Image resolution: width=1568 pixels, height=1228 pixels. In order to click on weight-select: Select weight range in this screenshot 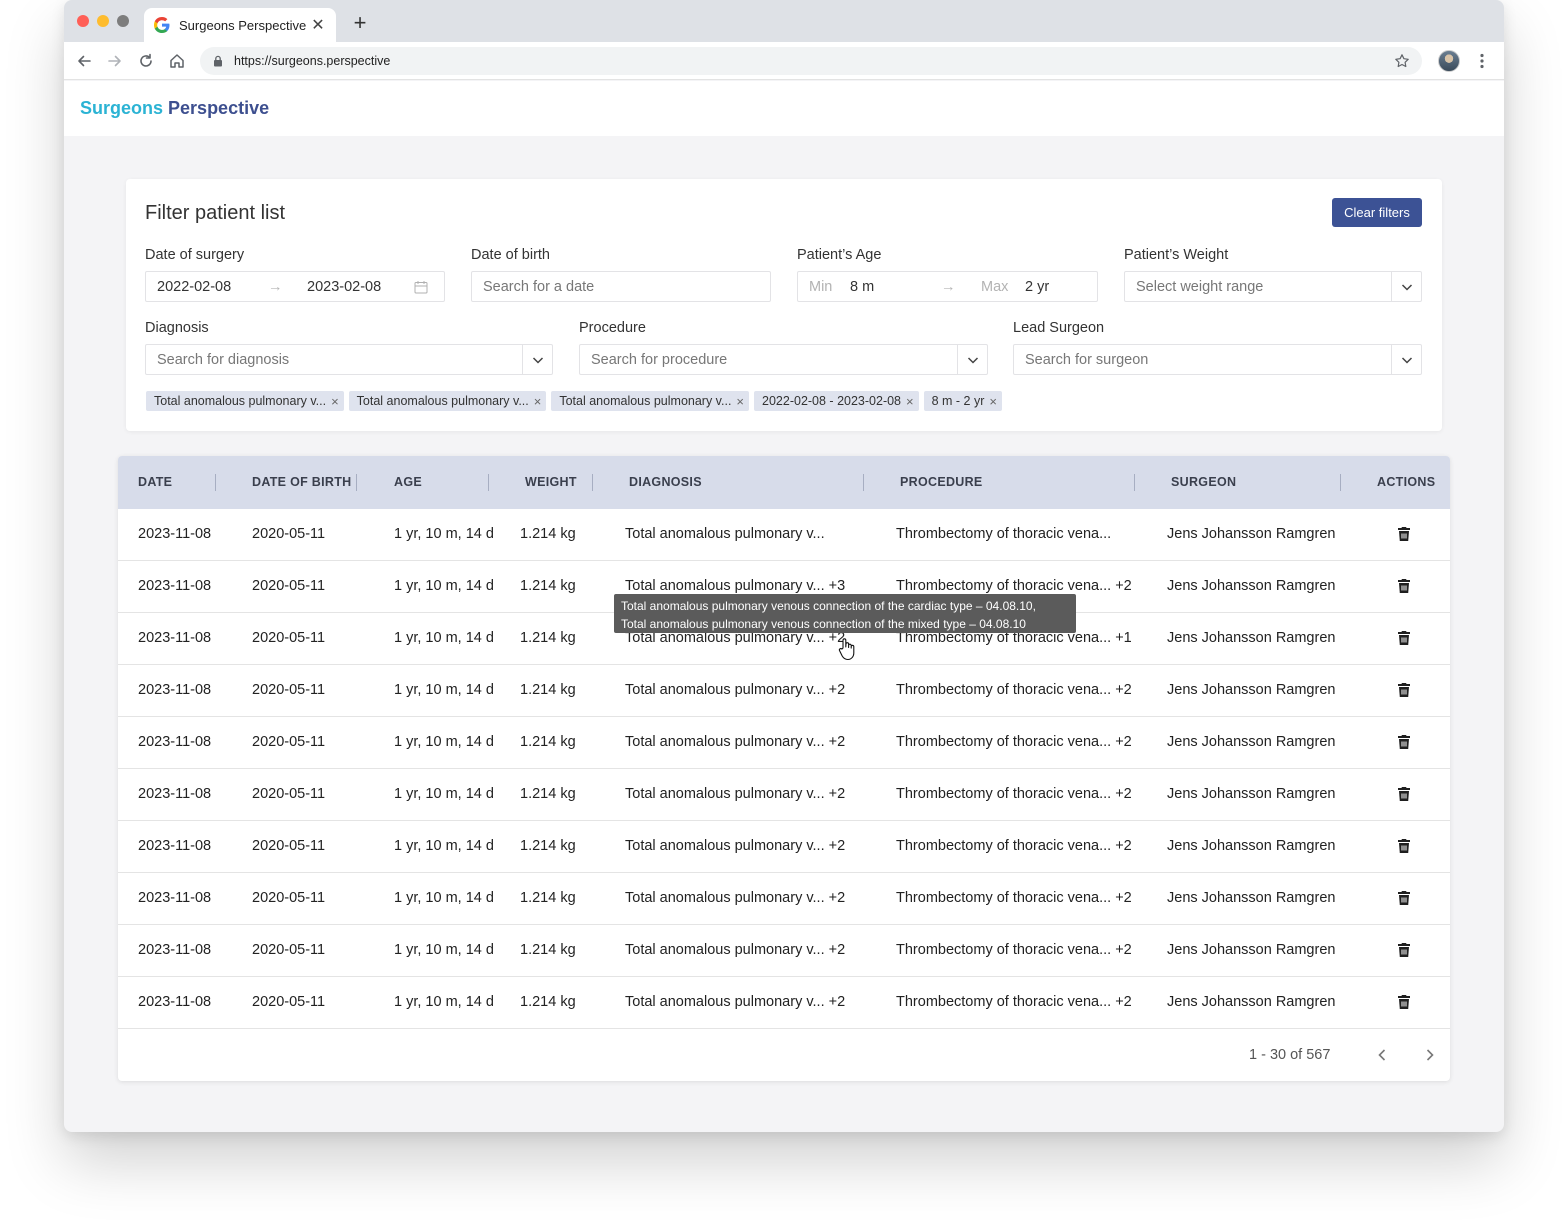, I will do `click(1273, 286)`.